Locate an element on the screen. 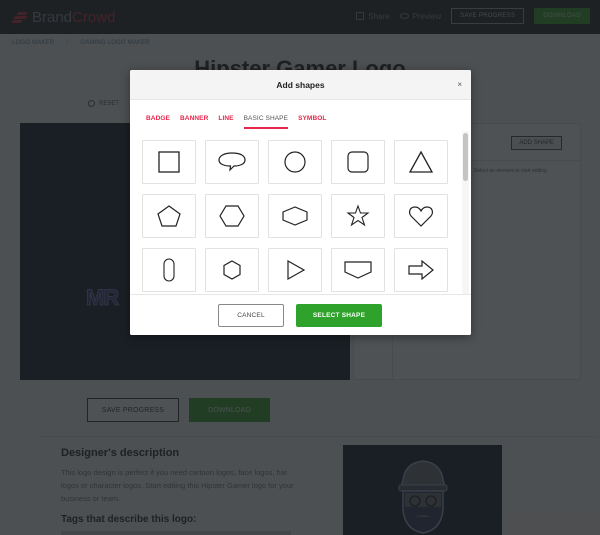 Image resolution: width=600 pixels, height=535 pixels. play-triangle-icon is located at coordinates (296, 270).